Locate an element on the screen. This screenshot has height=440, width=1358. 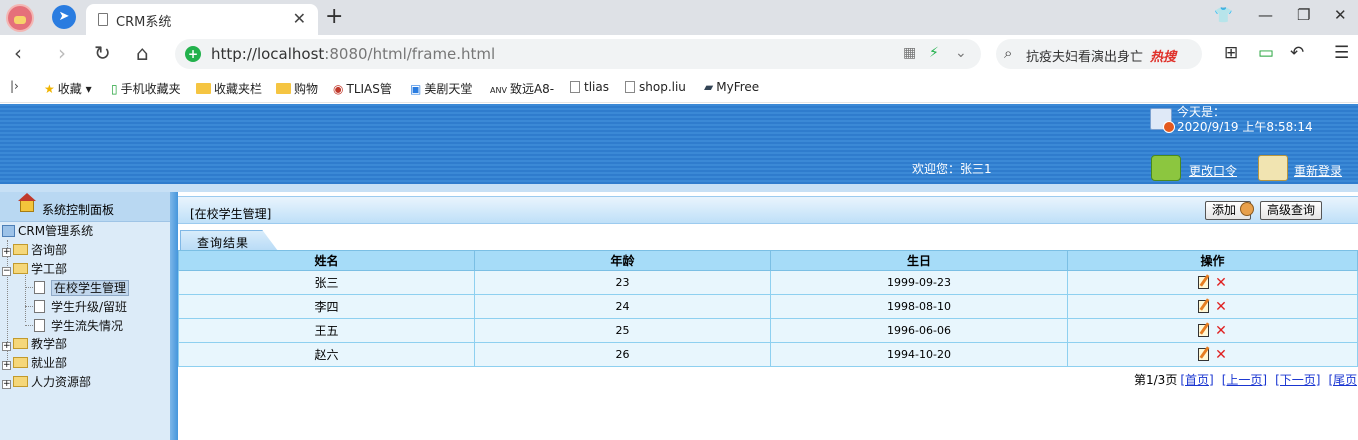
bookmark-tlias: tlias is located at coordinates (589, 87).